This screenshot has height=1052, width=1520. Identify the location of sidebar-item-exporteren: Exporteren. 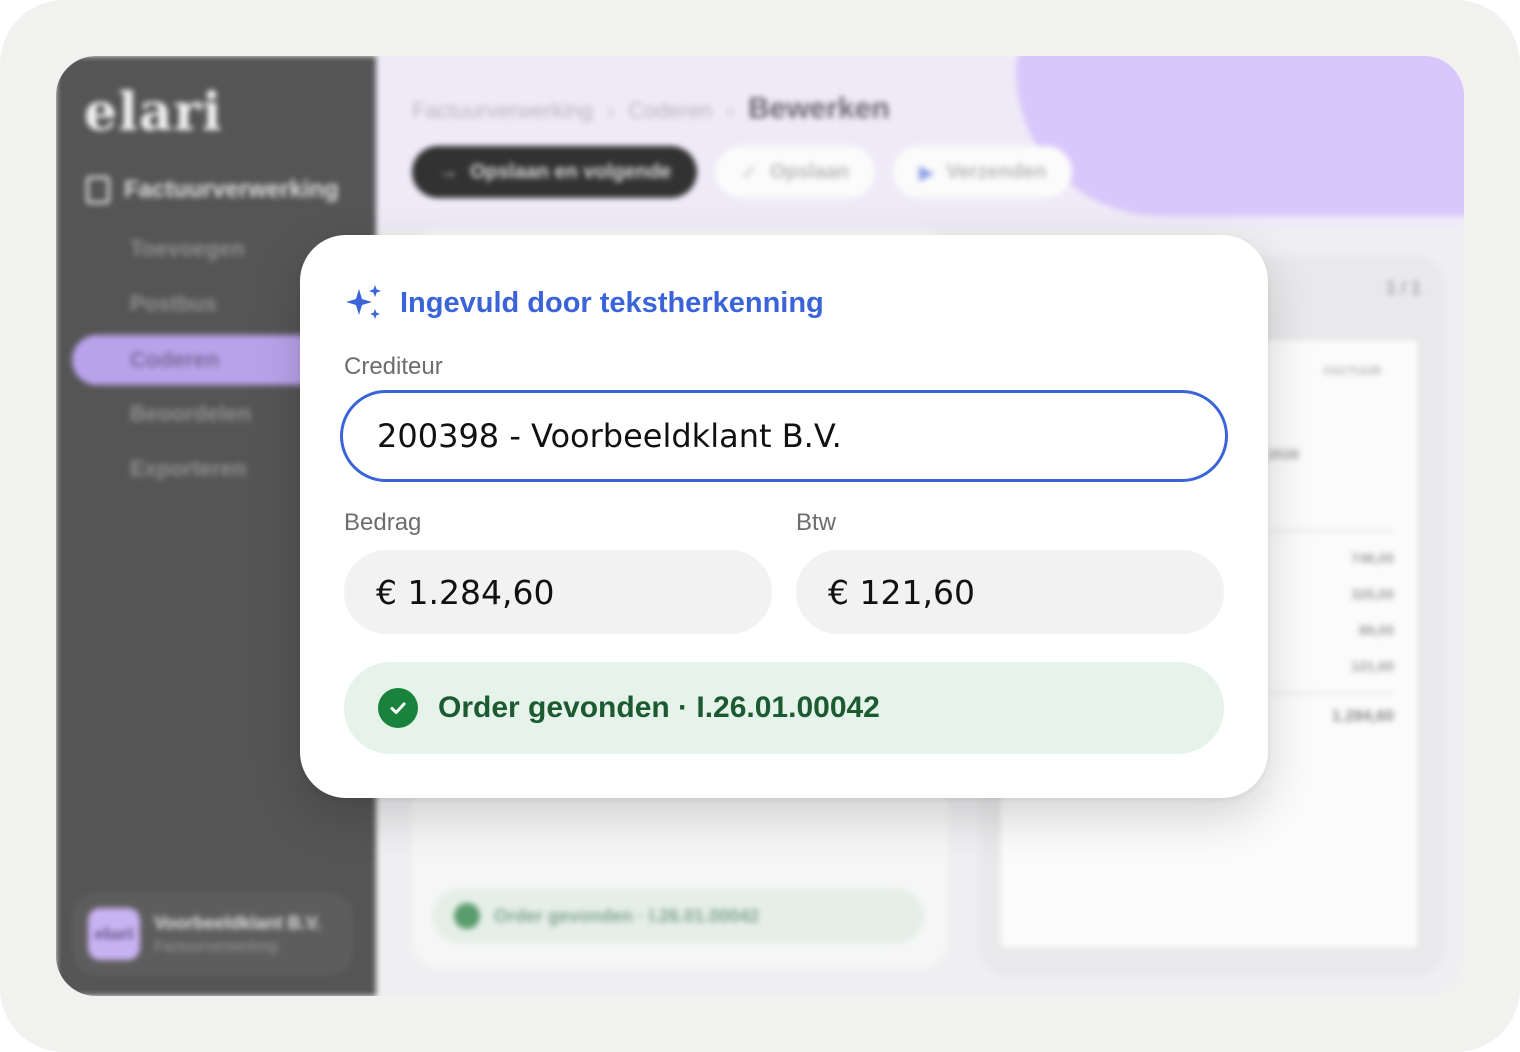
(188, 469).